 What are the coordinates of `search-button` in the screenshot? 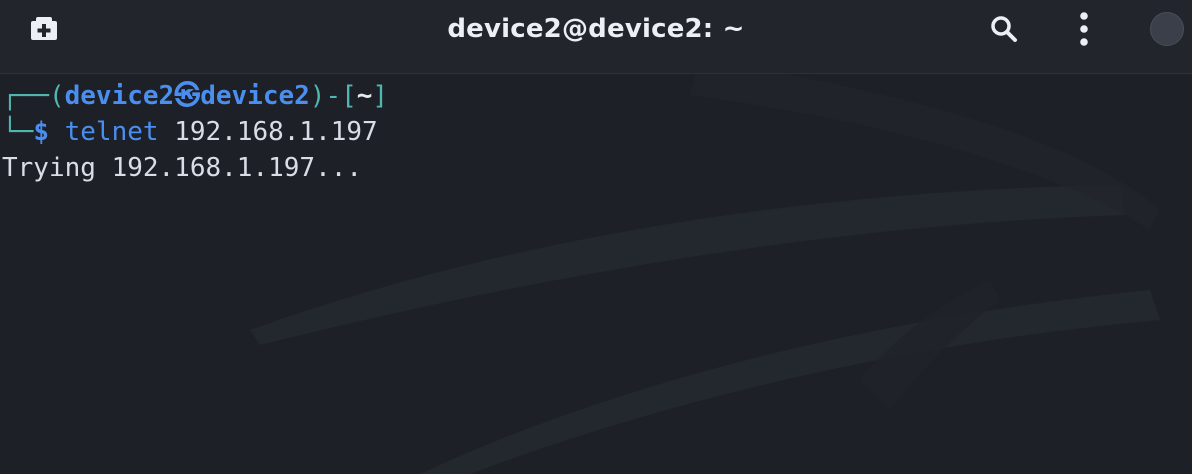 It's located at (1004, 29).